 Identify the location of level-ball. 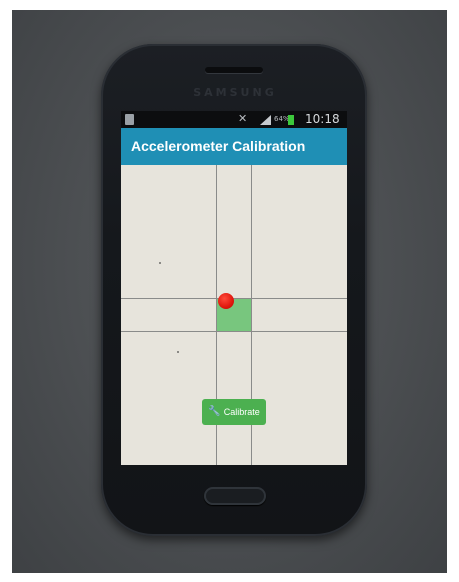
(226, 301).